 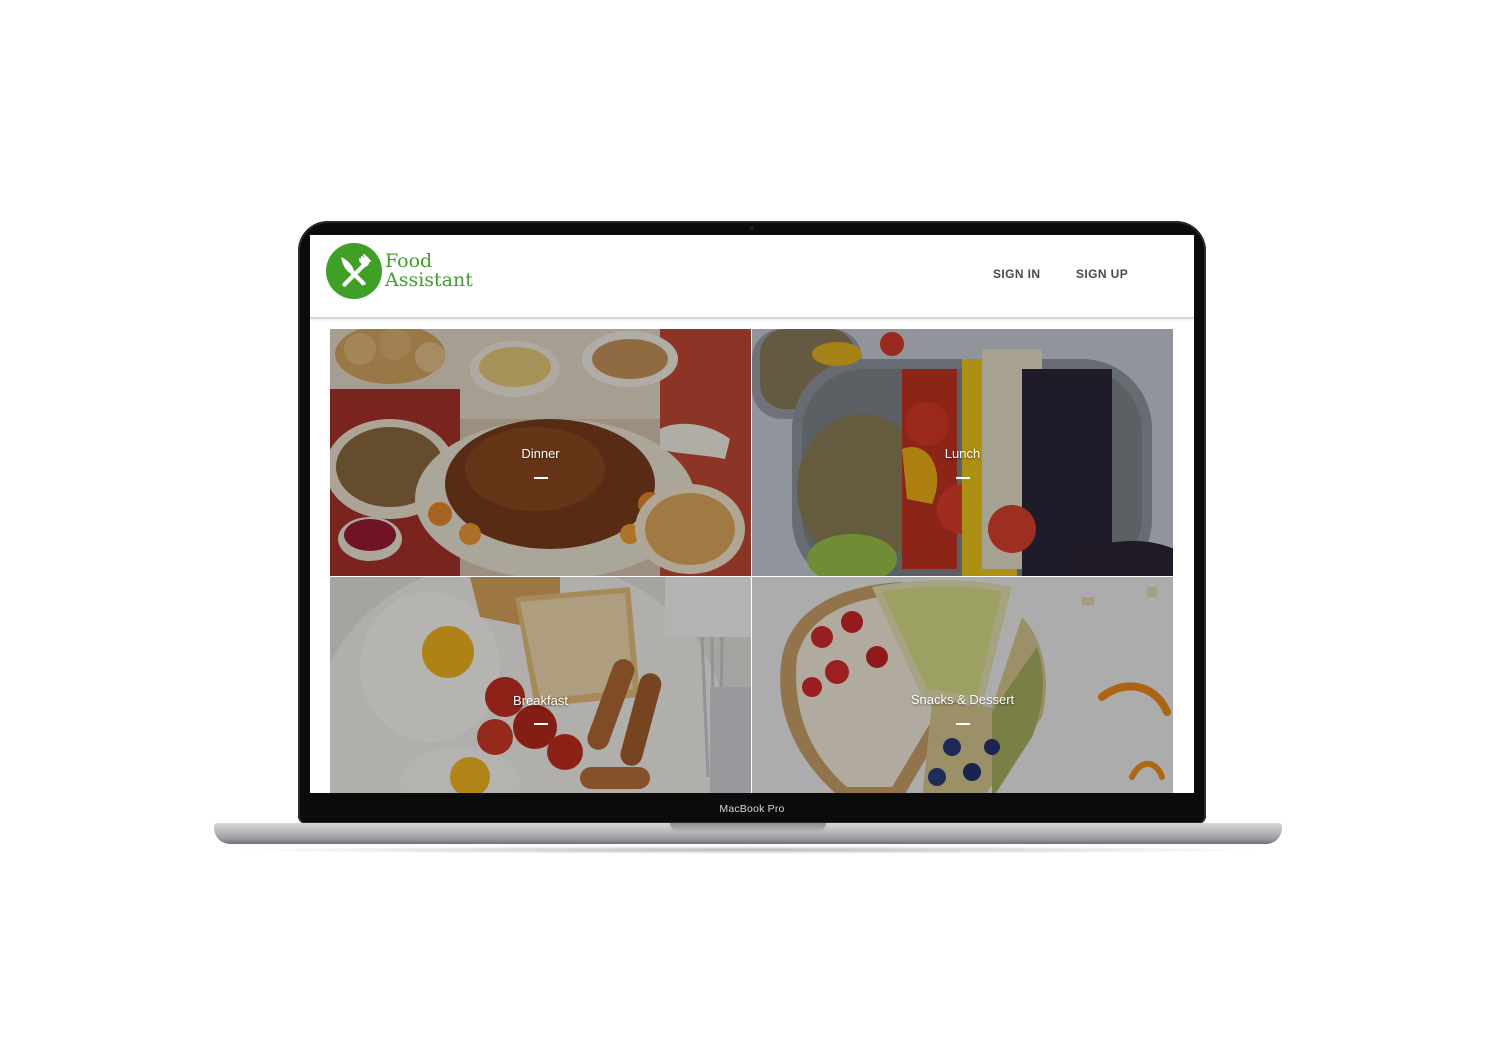 I want to click on category-tile-lunch: Lunch, so click(x=962, y=452).